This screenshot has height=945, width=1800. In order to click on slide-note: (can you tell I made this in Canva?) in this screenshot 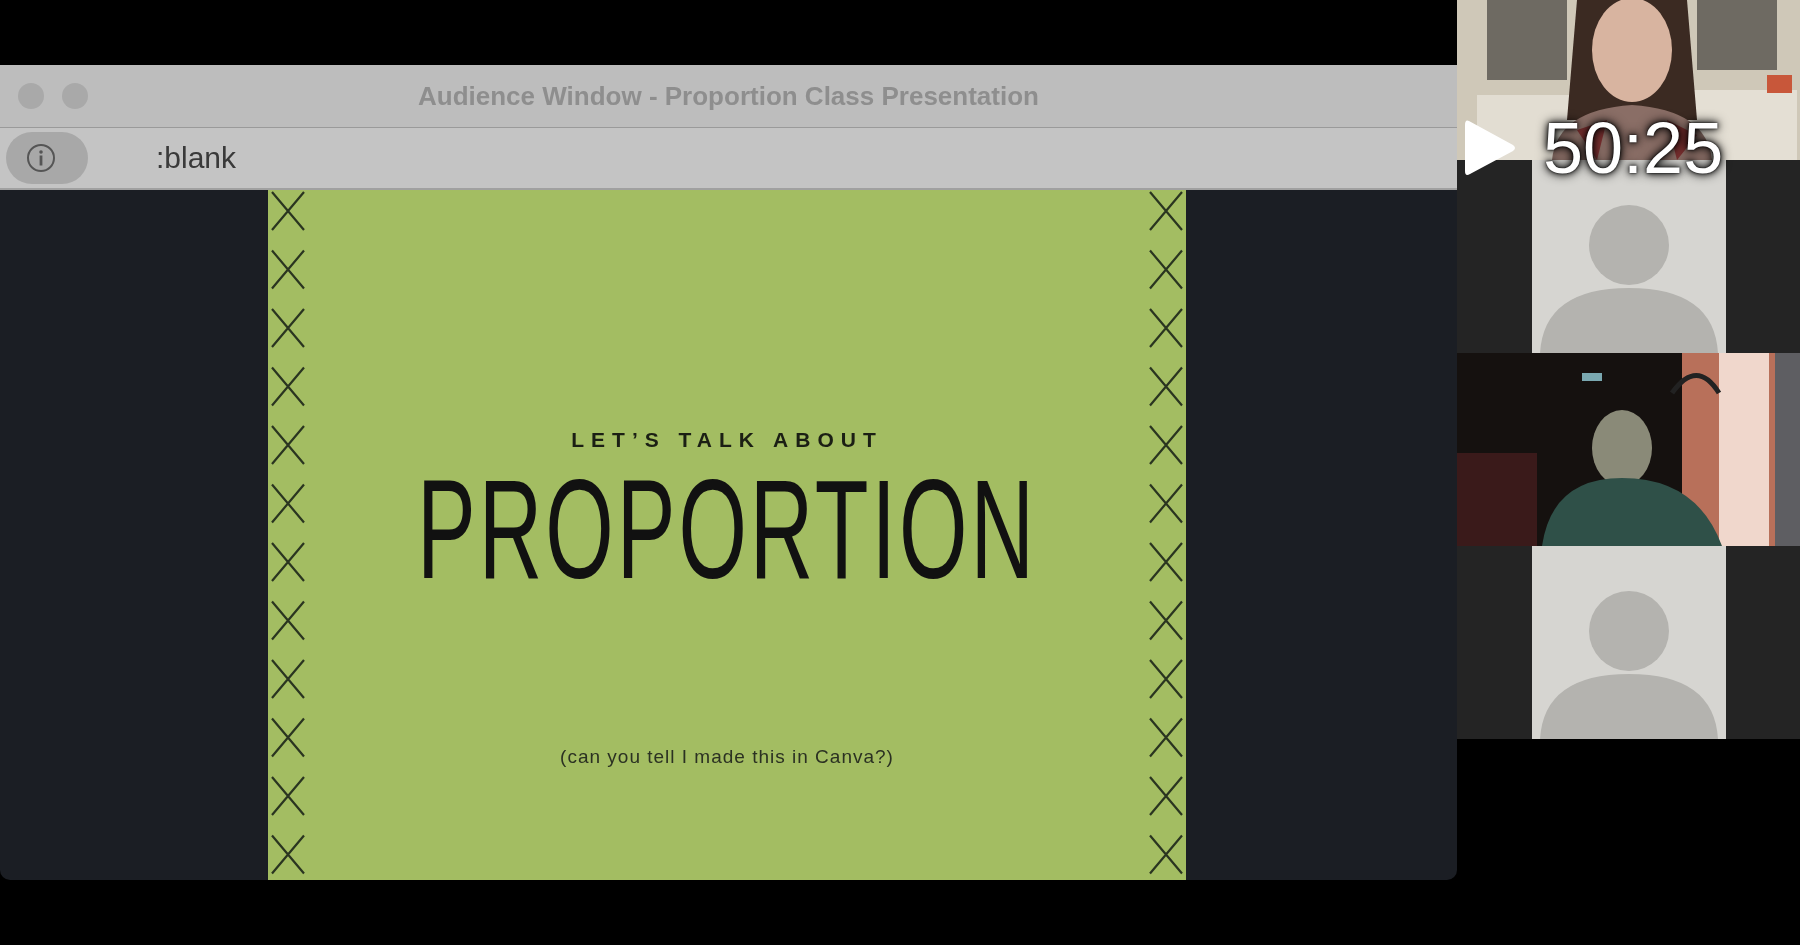, I will do `click(727, 757)`.